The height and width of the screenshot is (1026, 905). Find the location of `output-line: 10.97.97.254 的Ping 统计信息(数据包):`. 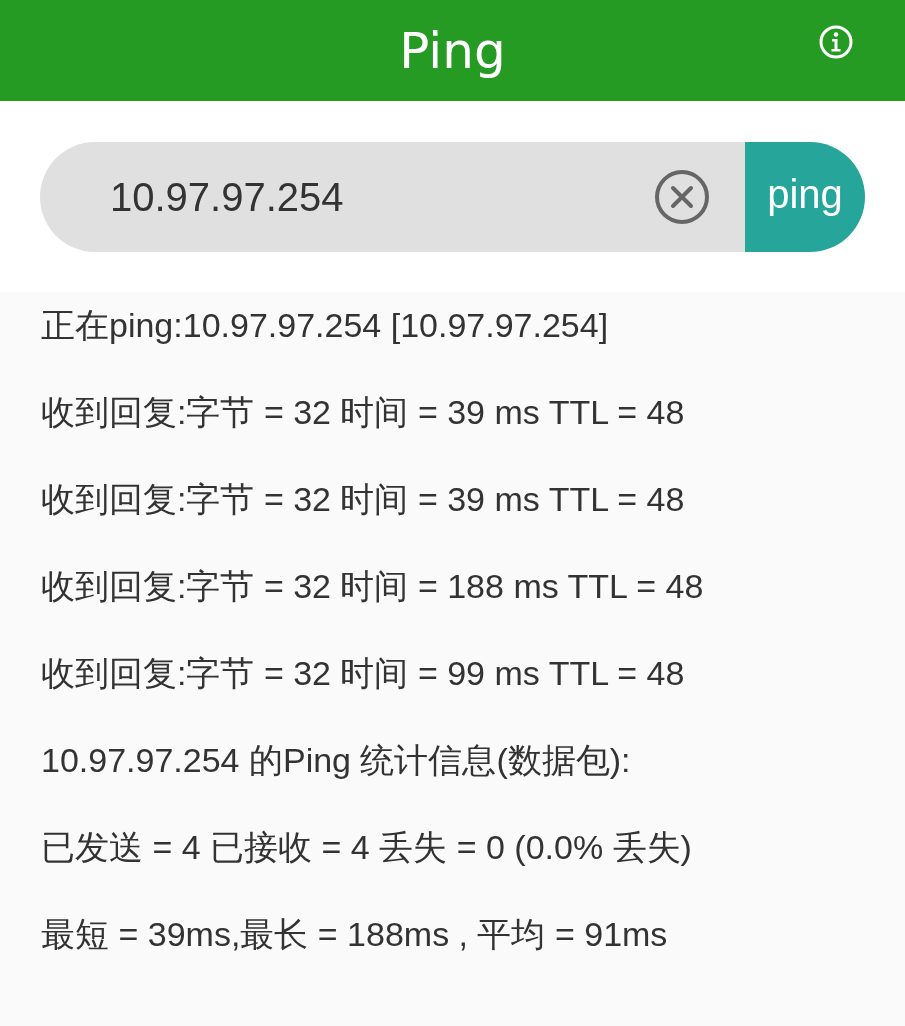

output-line: 10.97.97.254 的Ping 统计信息(数据包): is located at coordinates (336, 760).